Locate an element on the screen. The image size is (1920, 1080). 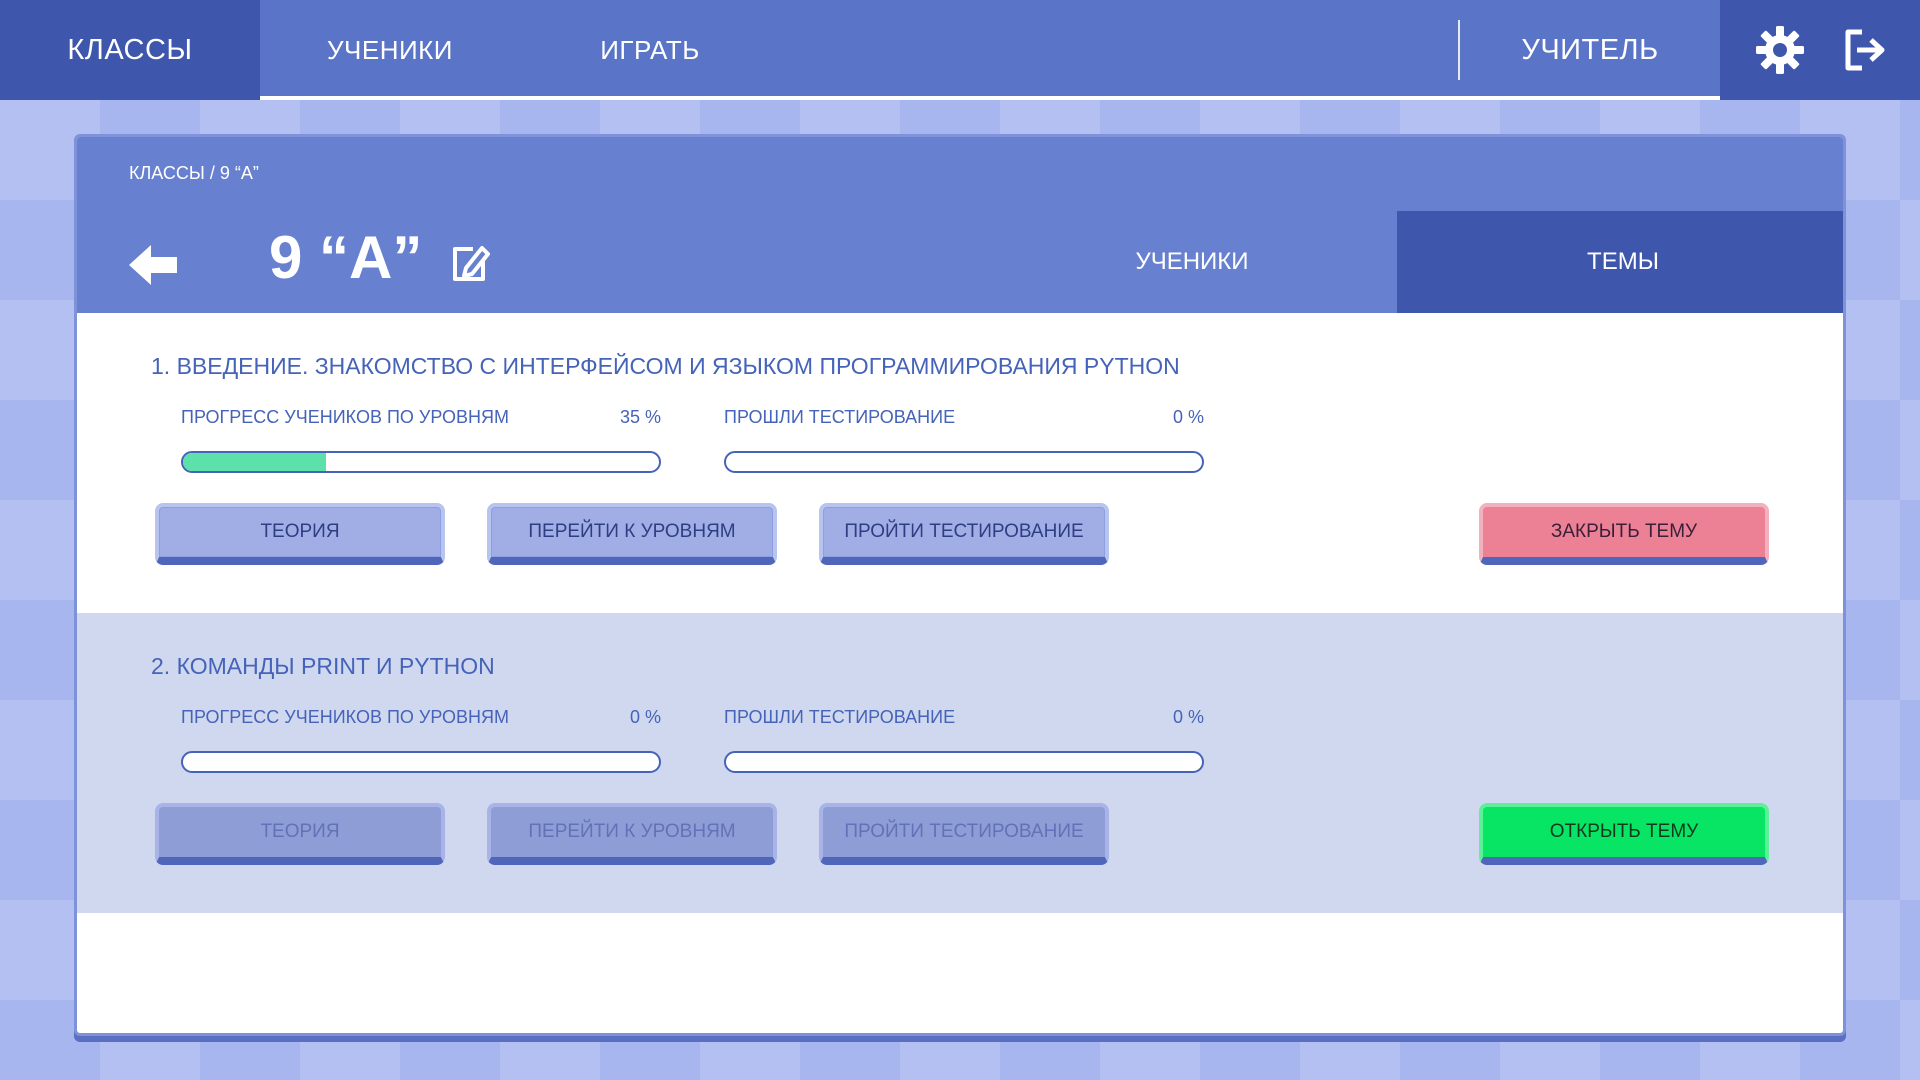
nav-classes: КЛАССЫ is located at coordinates (130, 50).